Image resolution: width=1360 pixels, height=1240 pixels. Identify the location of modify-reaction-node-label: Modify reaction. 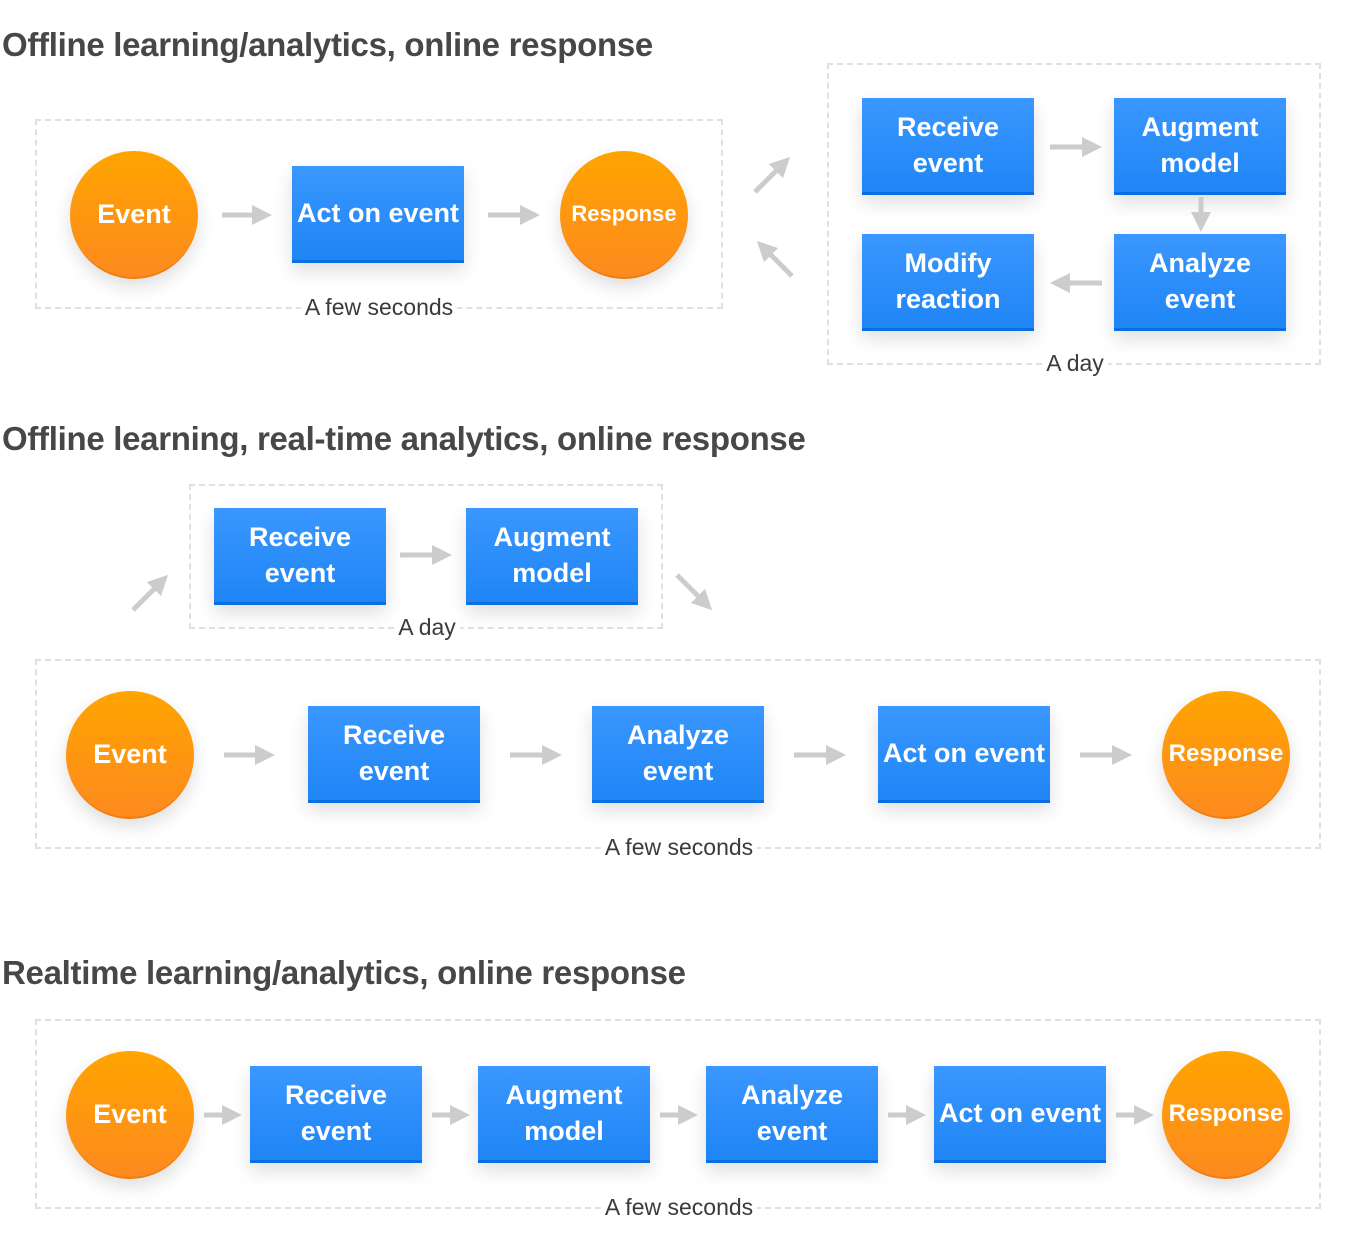
(948, 281).